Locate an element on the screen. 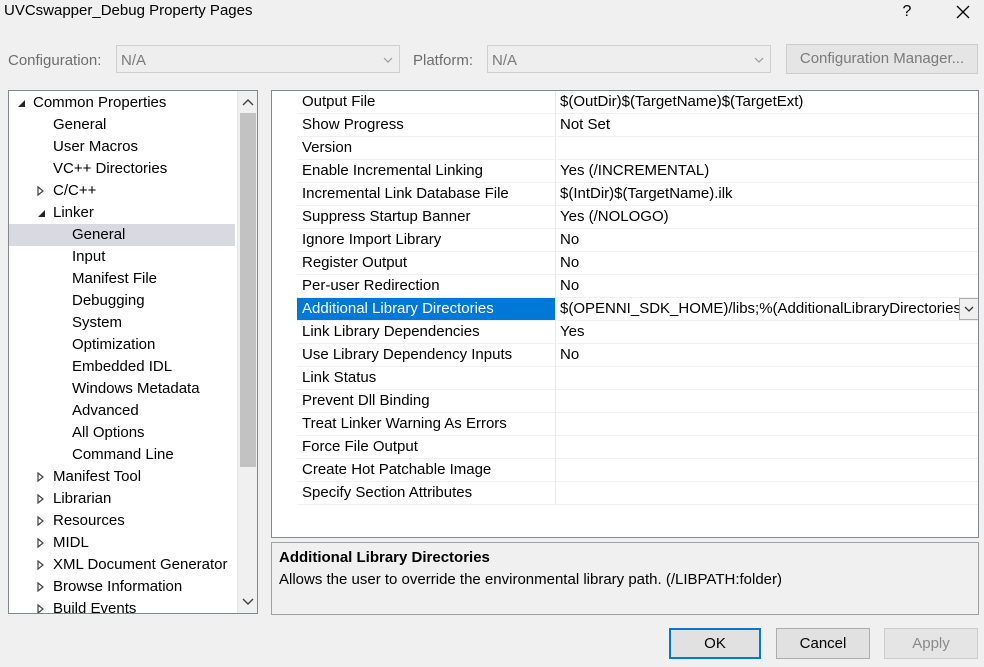  tree-item: VC++ Directories is located at coordinates (122, 169).